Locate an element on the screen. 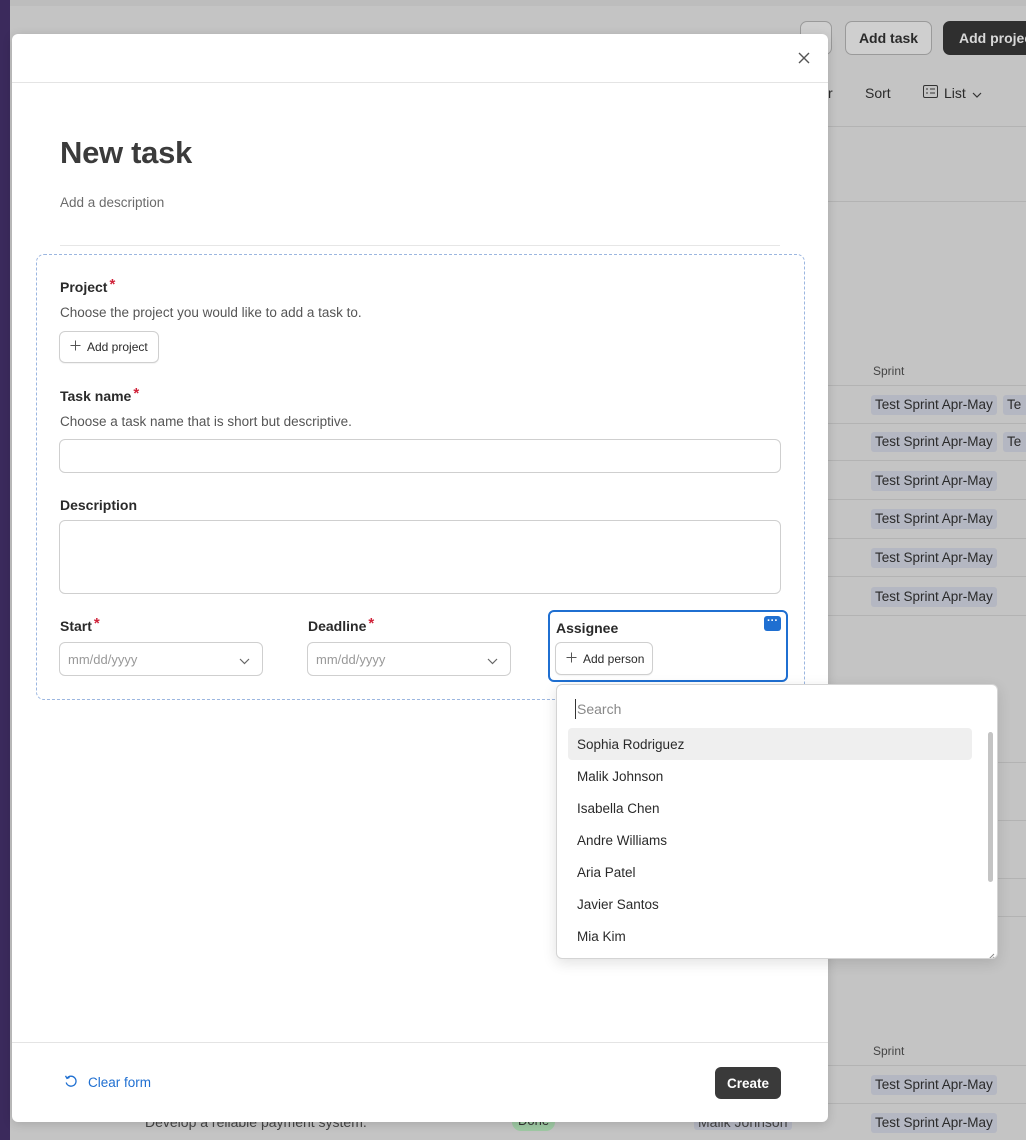 The image size is (1026, 1140). deadline-label: Deadline * is located at coordinates (341, 625).